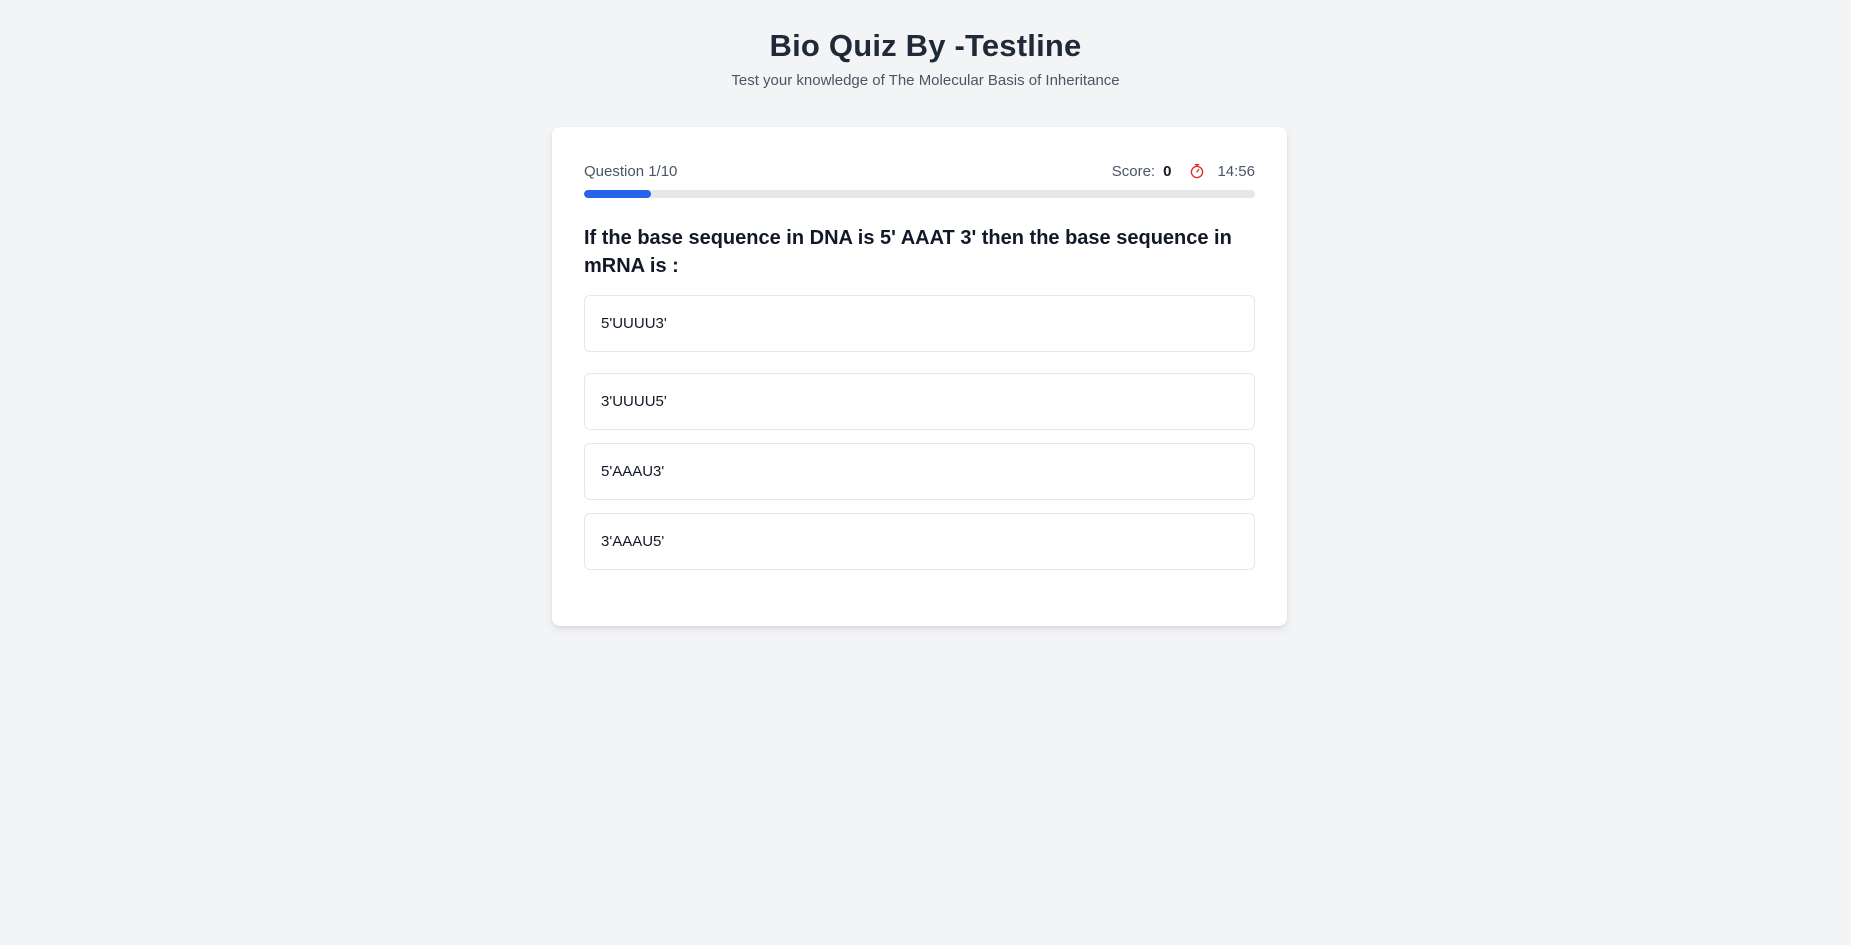  Describe the element at coordinates (633, 471) in the screenshot. I see `answer-option-label: 5'AAAU3'` at that location.